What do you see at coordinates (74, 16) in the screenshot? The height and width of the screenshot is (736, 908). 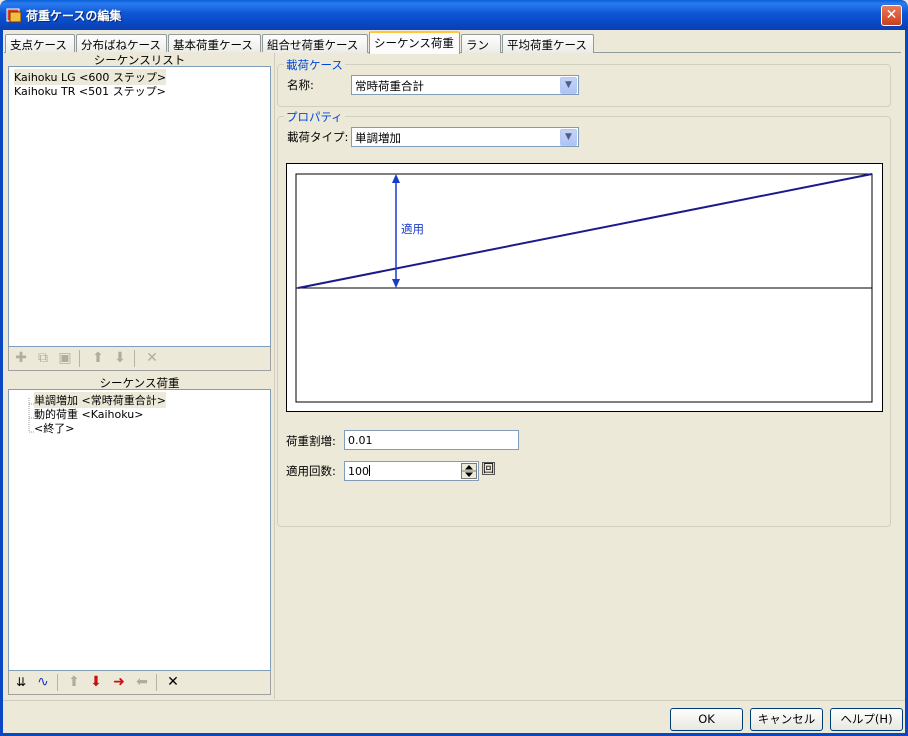 I see `window-title: 荷重ケースの編集` at bounding box center [74, 16].